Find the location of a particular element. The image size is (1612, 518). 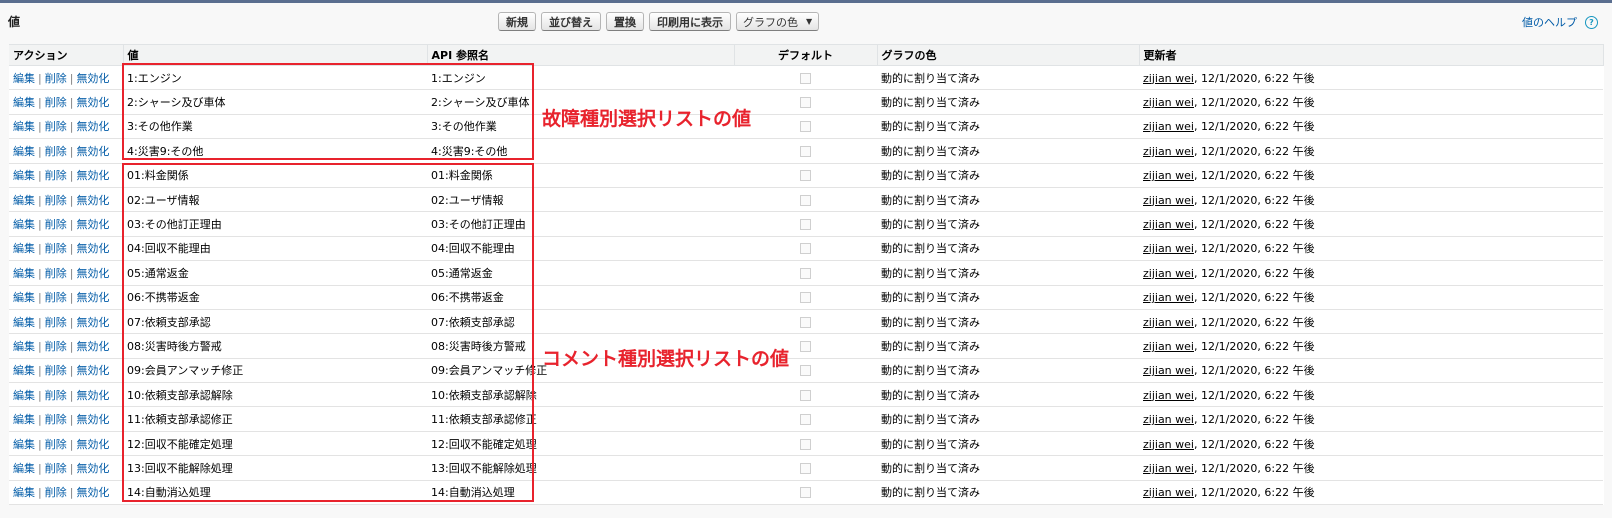

values-help-link: 値のヘルプ is located at coordinates (1549, 22).